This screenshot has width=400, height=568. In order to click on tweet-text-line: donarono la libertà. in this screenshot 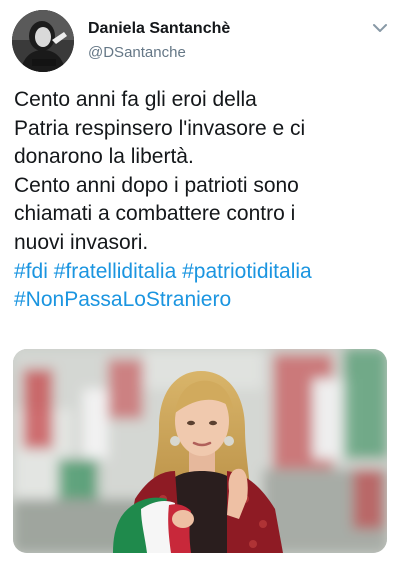, I will do `click(104, 157)`.